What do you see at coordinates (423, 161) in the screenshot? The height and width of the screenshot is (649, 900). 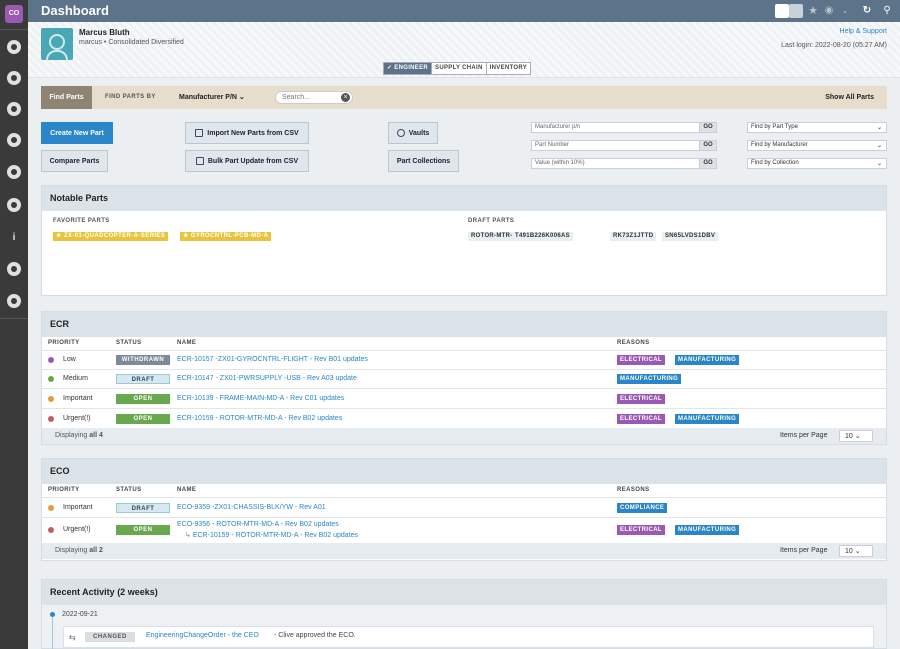 I see `part-collections-button: Part Collections` at bounding box center [423, 161].